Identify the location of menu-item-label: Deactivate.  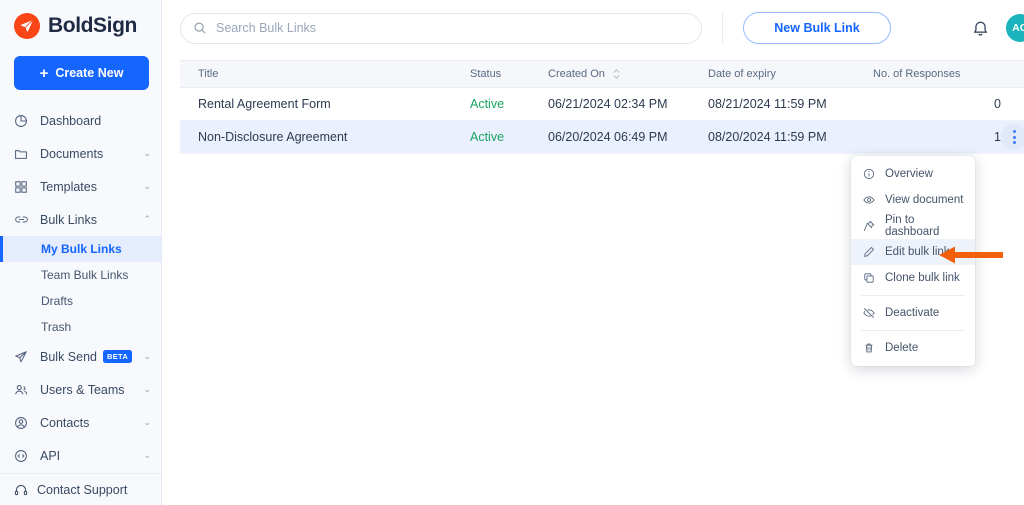
(912, 313).